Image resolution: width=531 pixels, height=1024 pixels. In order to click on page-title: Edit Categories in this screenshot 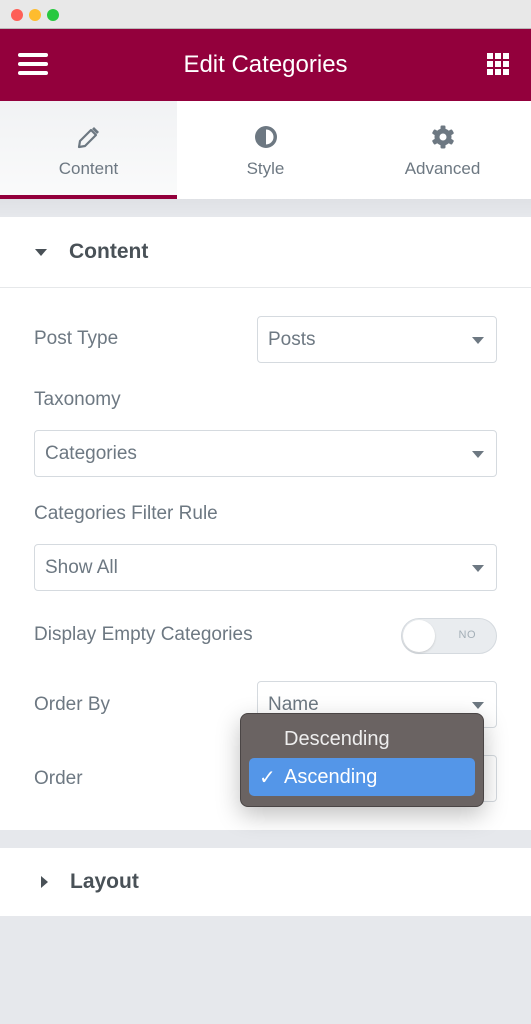, I will do `click(265, 64)`.